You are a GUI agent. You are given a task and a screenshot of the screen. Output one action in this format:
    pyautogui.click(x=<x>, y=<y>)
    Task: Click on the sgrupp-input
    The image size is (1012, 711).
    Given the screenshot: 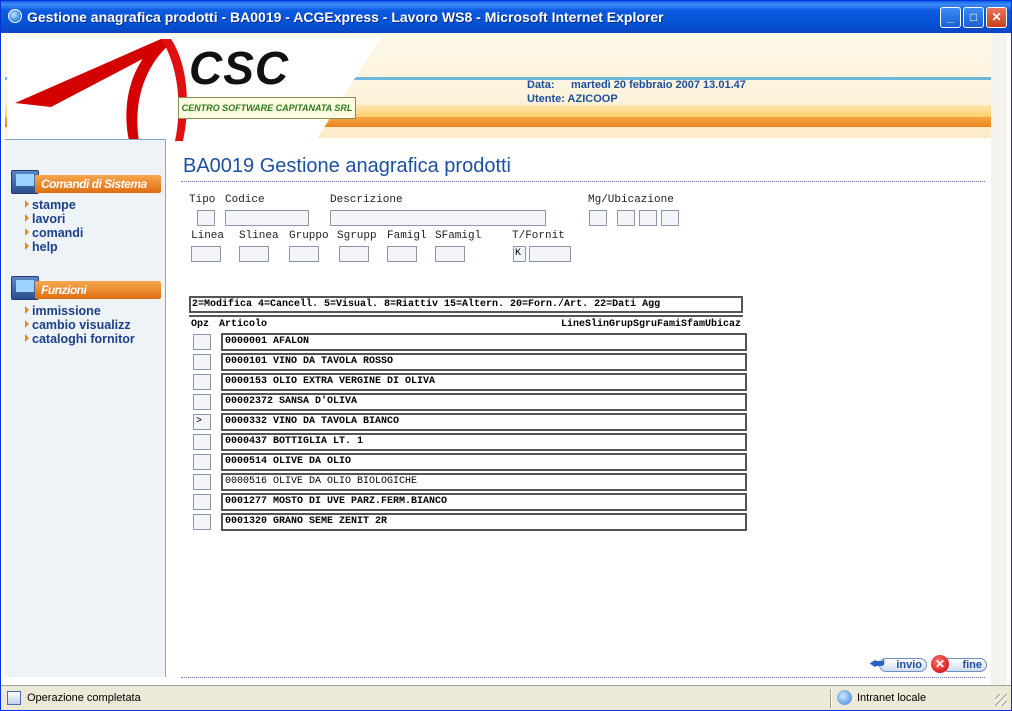 What is the action you would take?
    pyautogui.click(x=354, y=254)
    